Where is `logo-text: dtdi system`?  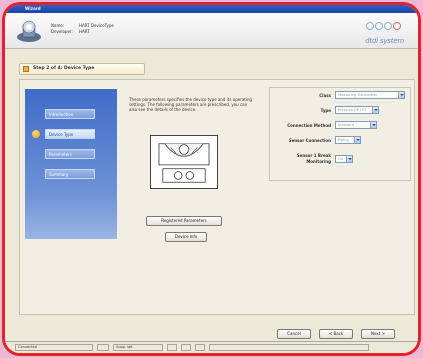
logo-text: dtdi system is located at coordinates (384, 41).